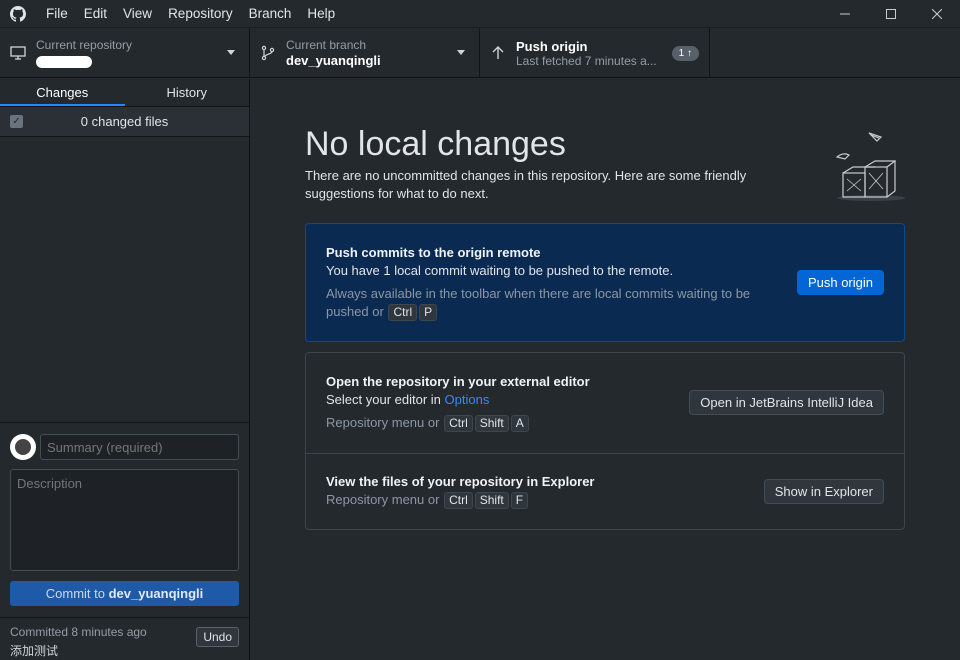 The height and width of the screenshot is (660, 960). I want to click on menu-edit: Edit, so click(95, 13).